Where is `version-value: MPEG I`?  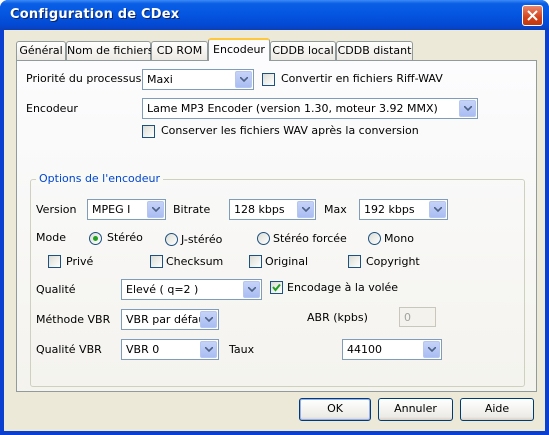 version-value: MPEG I is located at coordinates (111, 209).